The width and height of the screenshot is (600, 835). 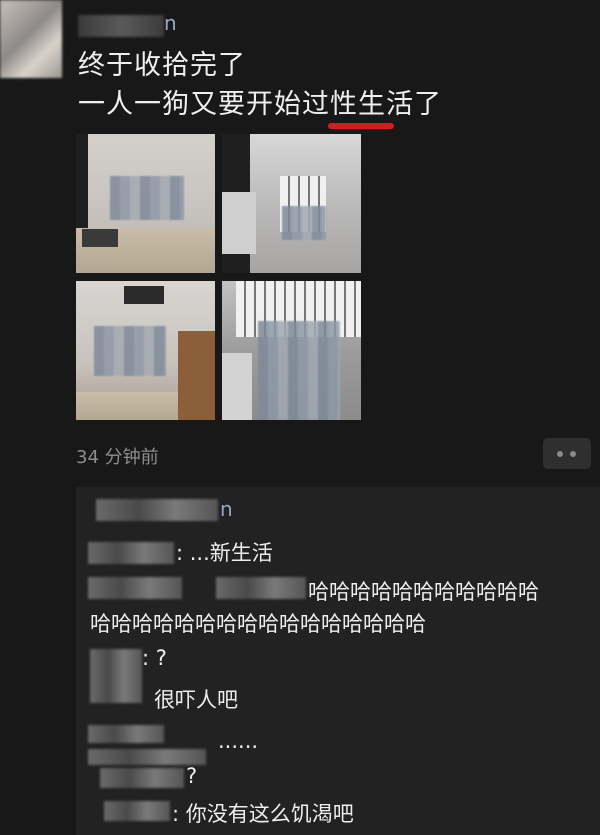 What do you see at coordinates (226, 509) in the screenshot?
I see `comment-header-name-visible: n` at bounding box center [226, 509].